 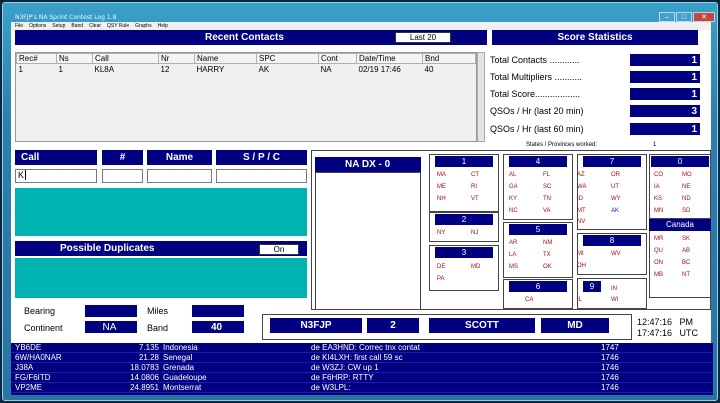 I want to click on state-ma: MA, so click(x=441, y=175).